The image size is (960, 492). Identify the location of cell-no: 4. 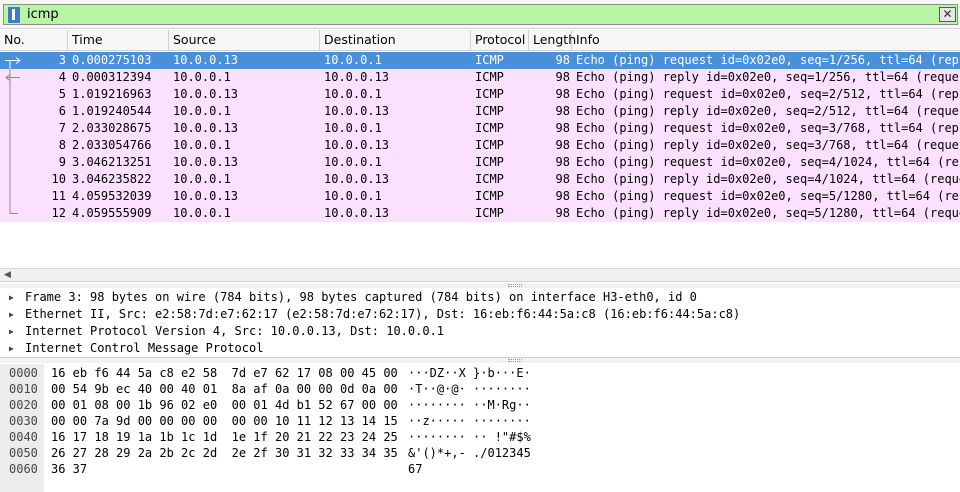
(62, 77).